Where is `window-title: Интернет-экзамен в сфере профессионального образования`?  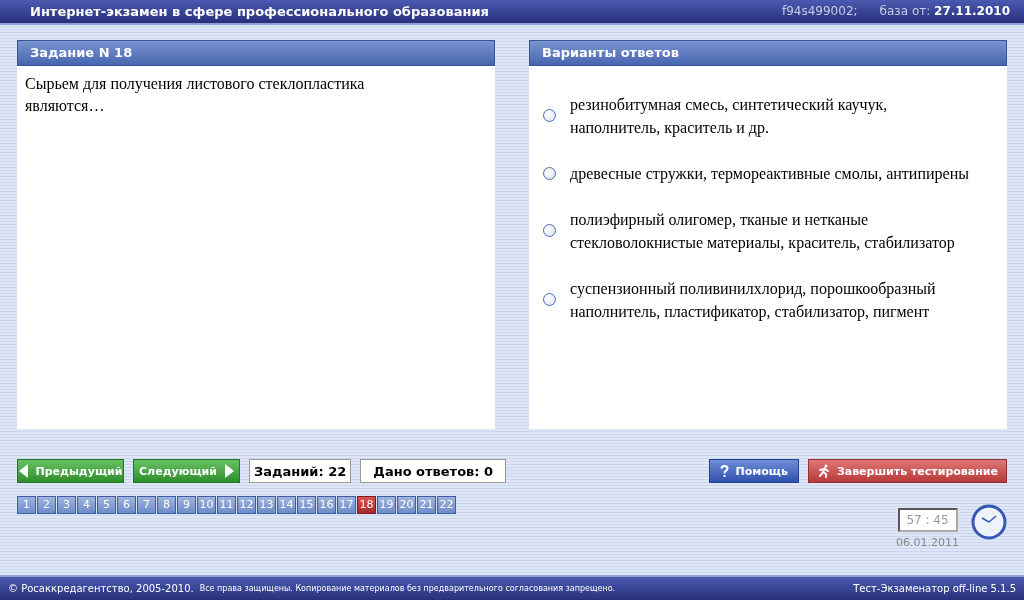 window-title: Интернет-экзамен в сфере профессионального образования is located at coordinates (260, 11).